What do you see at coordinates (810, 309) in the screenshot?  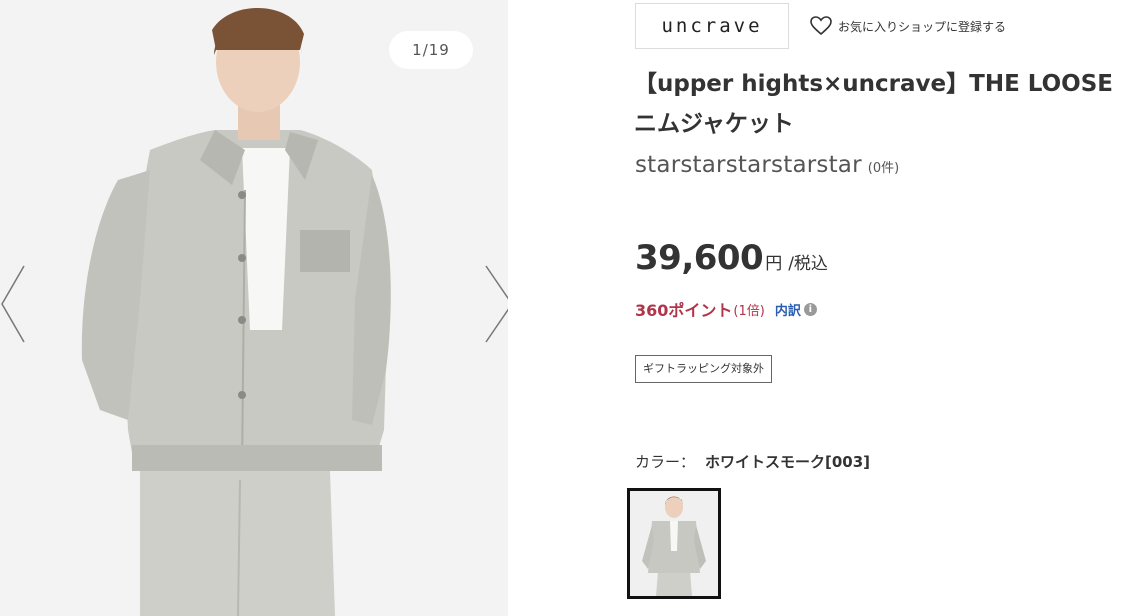 I see `info-icon: i` at bounding box center [810, 309].